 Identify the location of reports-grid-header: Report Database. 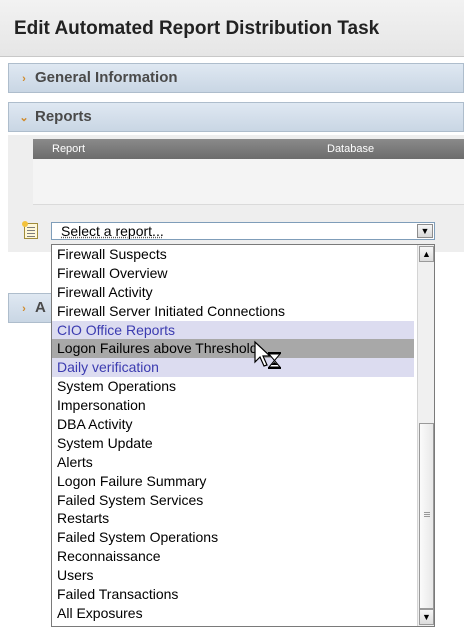
(248, 149).